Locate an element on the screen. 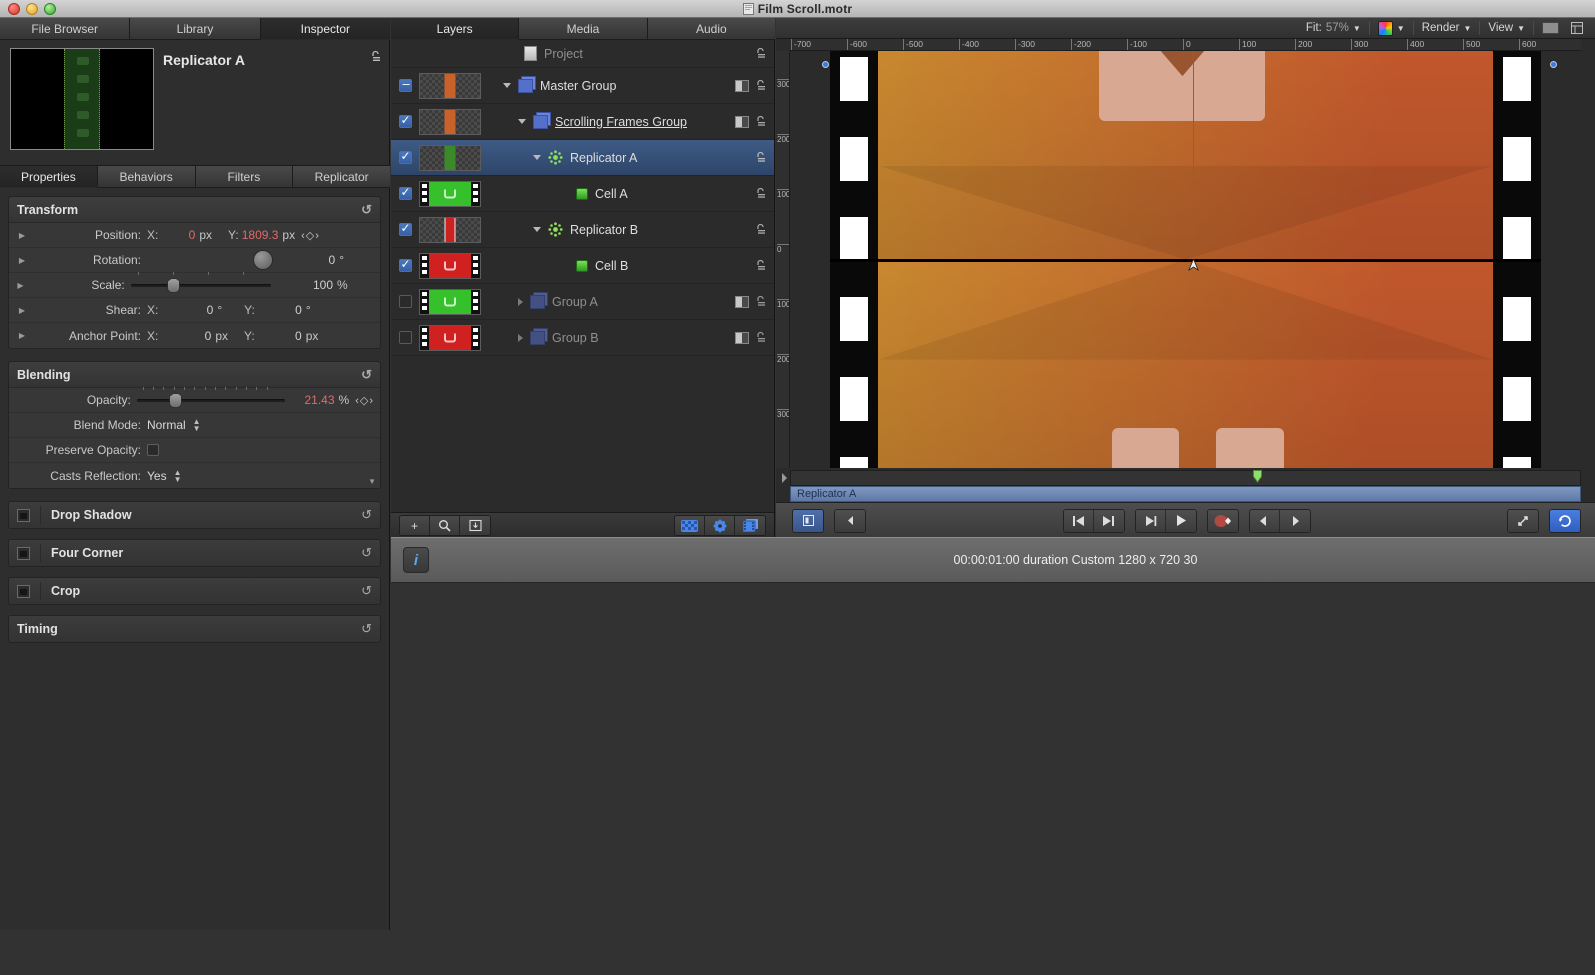  play-icon is located at coordinates (1180, 520).